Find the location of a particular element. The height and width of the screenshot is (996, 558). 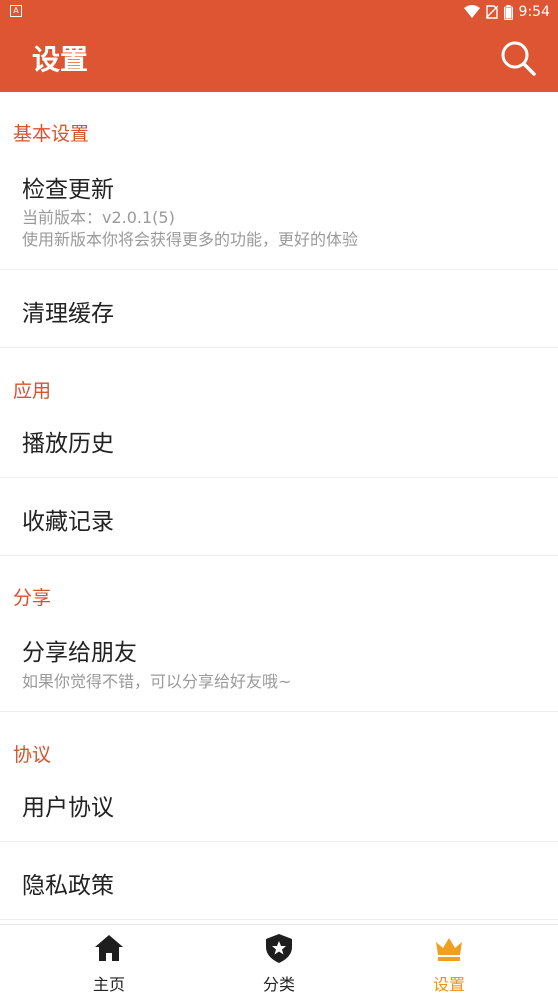

search-button is located at coordinates (518, 58).